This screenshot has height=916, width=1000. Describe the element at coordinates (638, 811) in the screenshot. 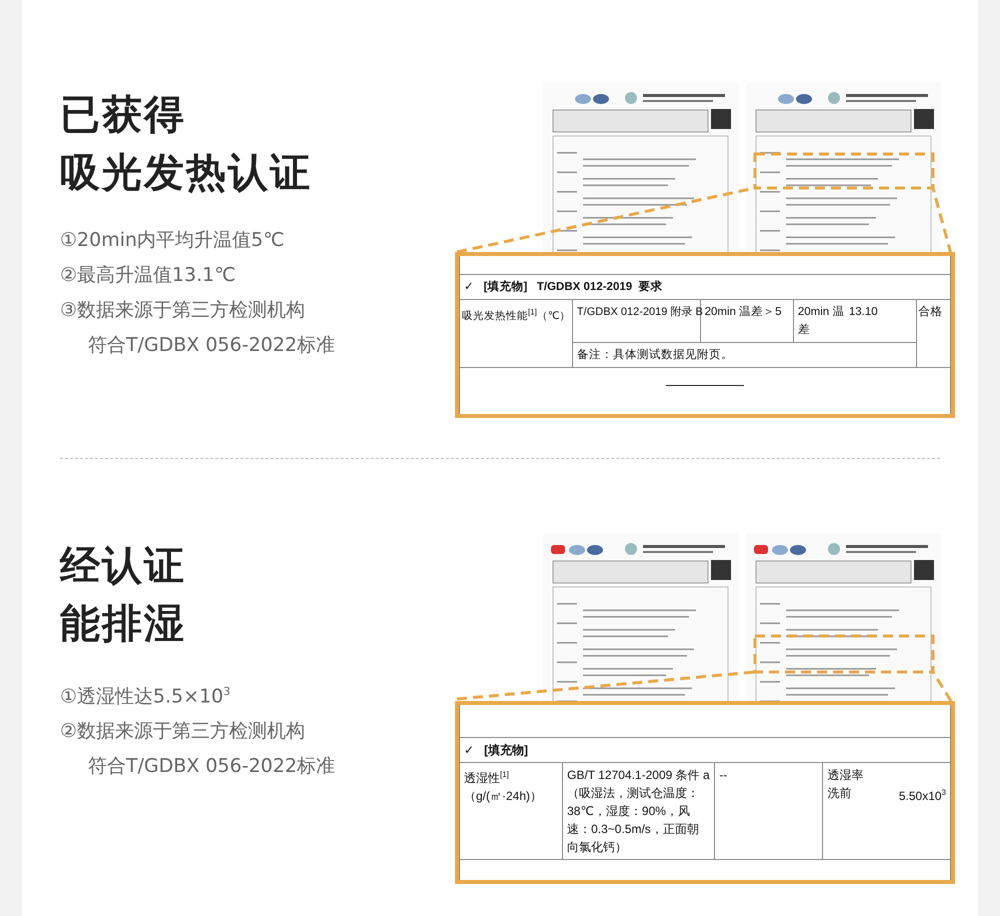

I see `table-cell: GB/T 12704.1-2009 条件 a（吸湿法，测试仓温度：38℃，湿度：90%，风速：0.3~0.5m/s，正面朝向氯化钙）` at that location.